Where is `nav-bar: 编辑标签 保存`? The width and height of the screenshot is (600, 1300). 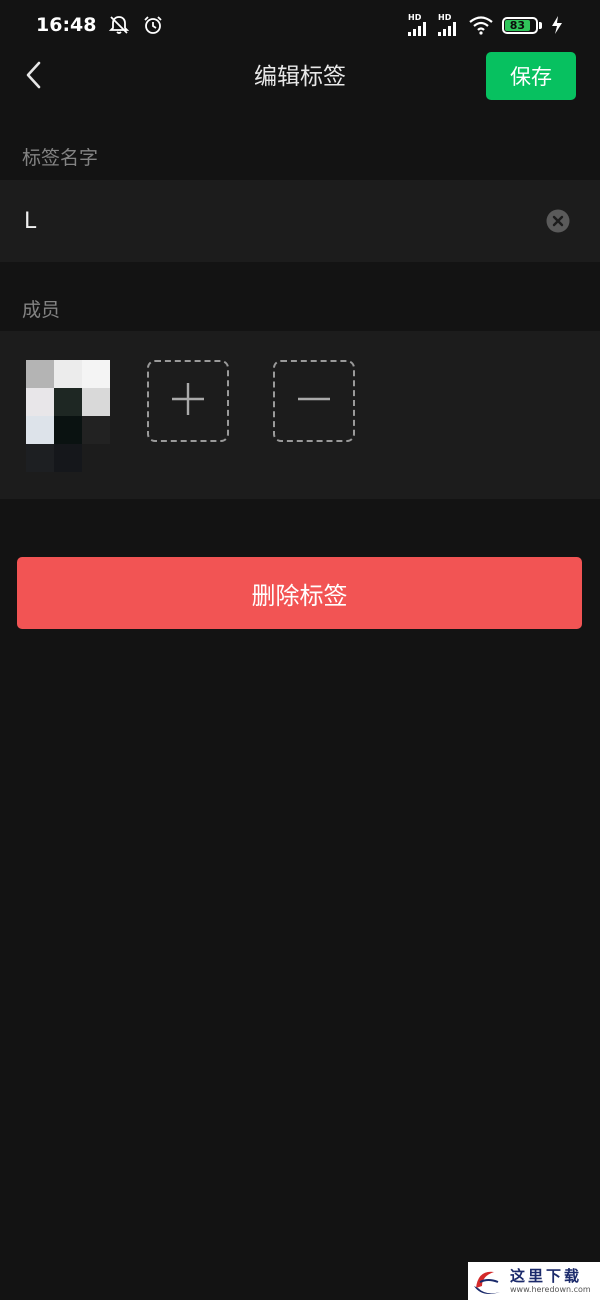
nav-bar: 编辑标签 保存 is located at coordinates (300, 77).